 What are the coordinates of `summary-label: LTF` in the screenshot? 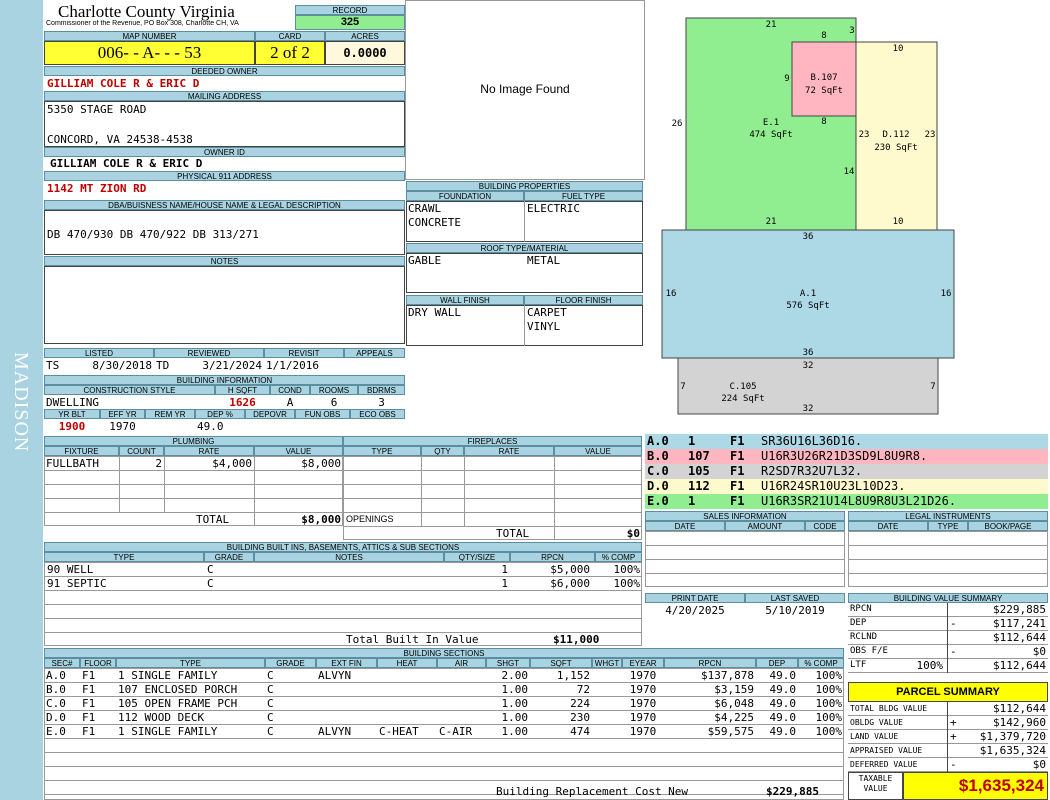 It's located at (858, 665).